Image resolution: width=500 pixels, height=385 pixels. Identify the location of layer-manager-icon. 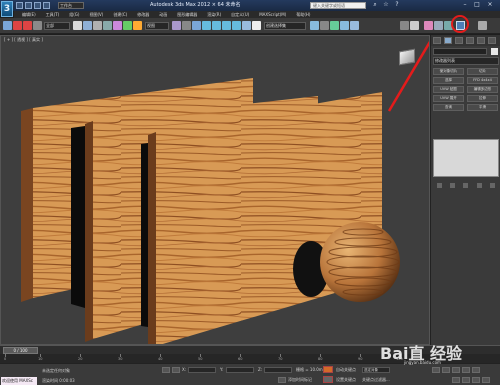
(324, 25).